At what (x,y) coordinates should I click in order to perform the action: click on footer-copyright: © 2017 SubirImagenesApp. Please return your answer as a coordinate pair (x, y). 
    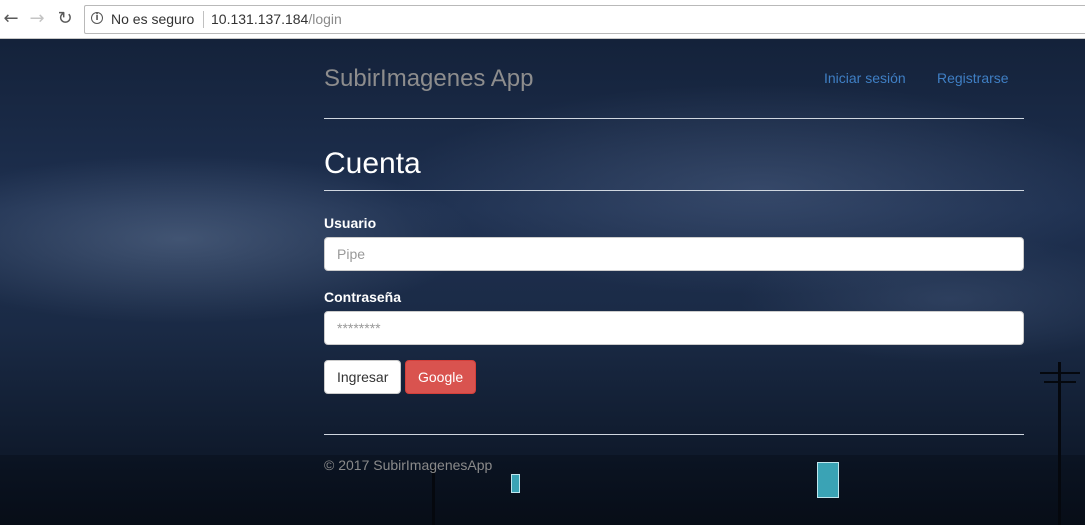
    Looking at the image, I should click on (408, 465).